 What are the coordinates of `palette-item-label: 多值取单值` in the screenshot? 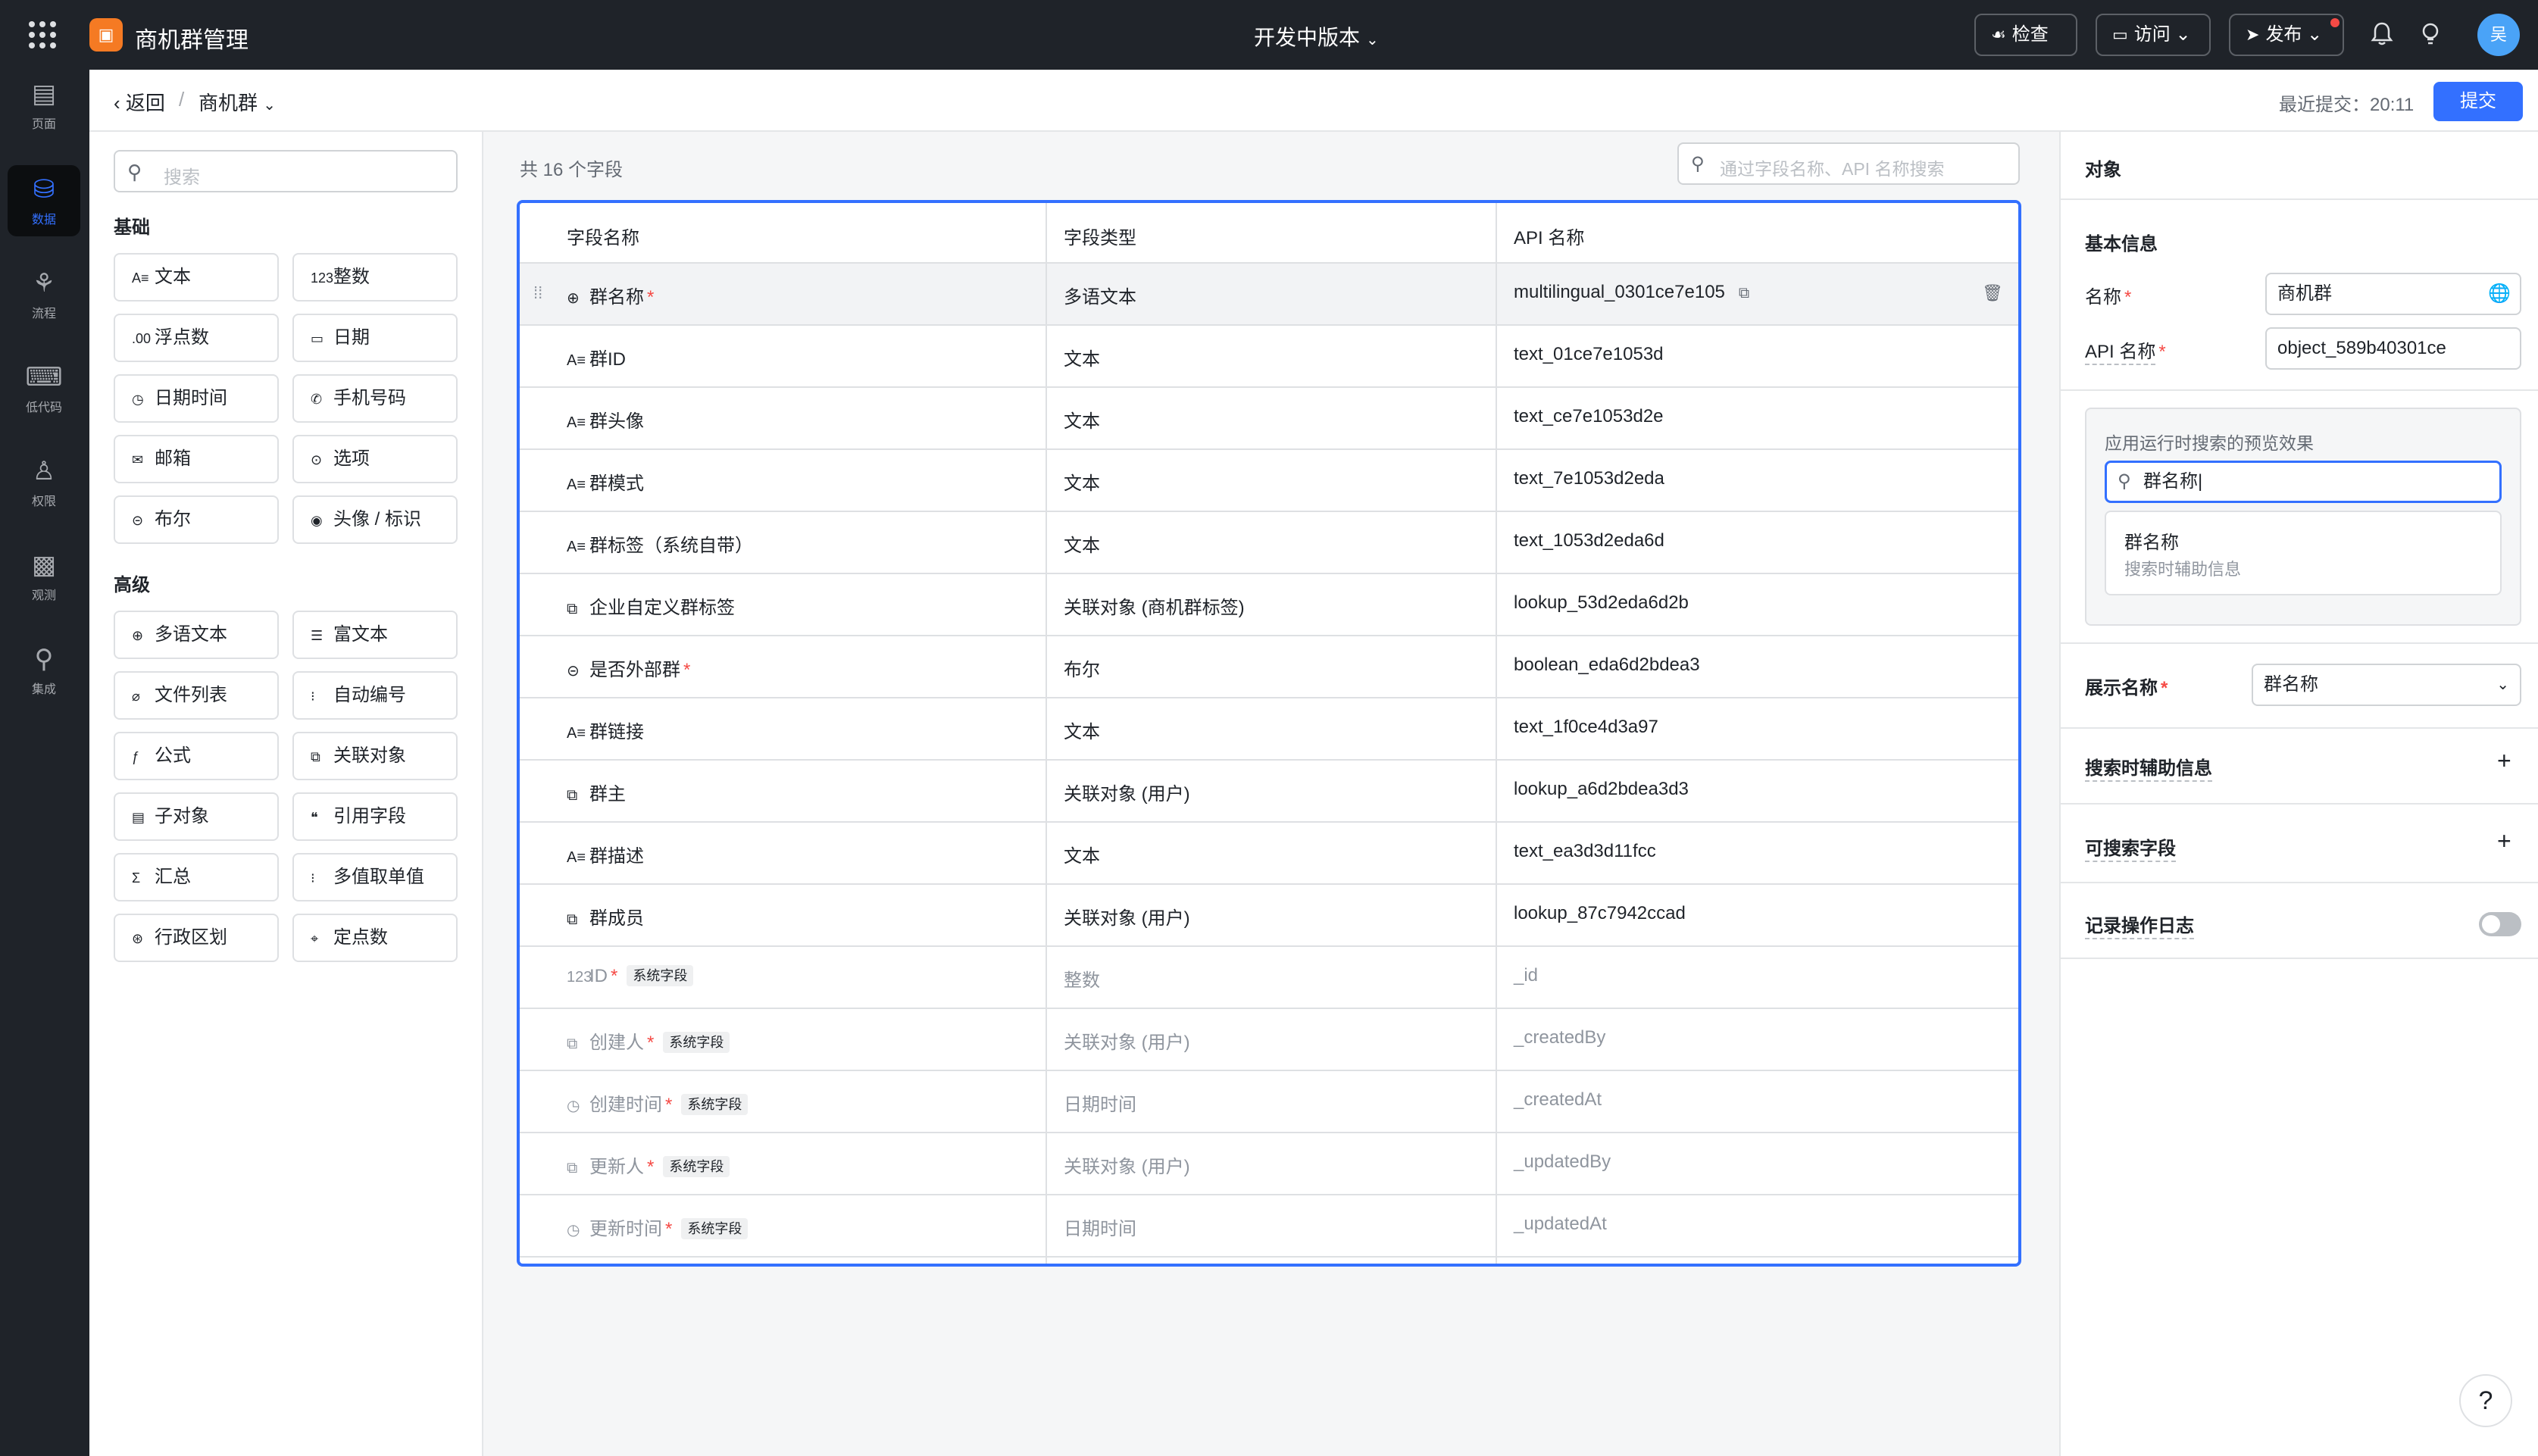 It's located at (378, 877).